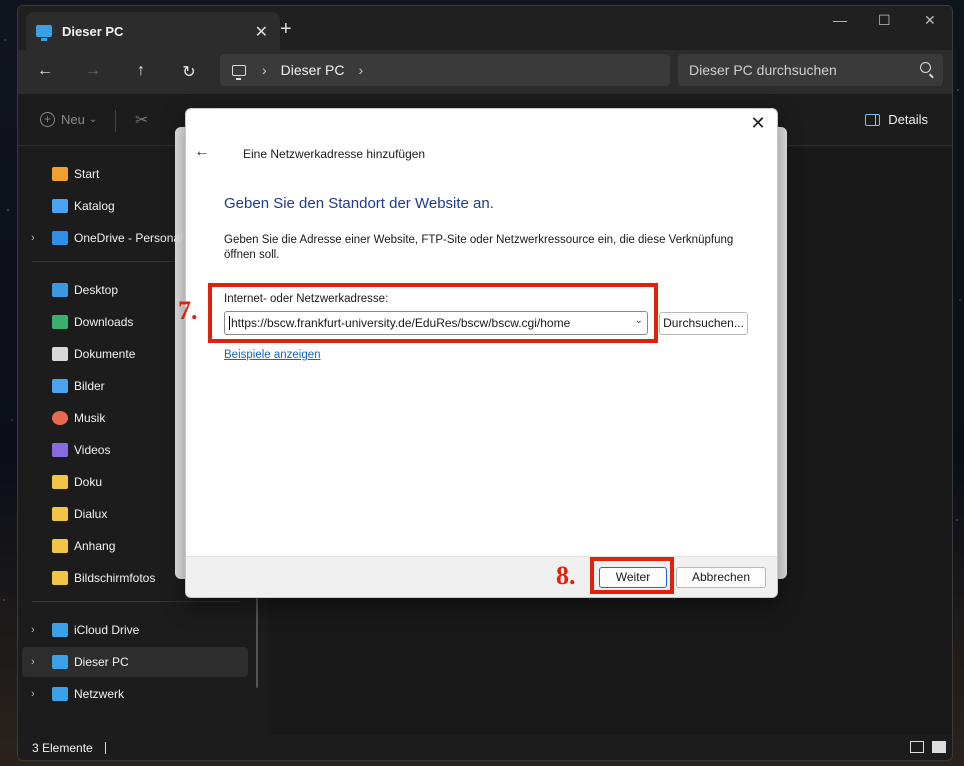 This screenshot has width=964, height=766. I want to click on home-icon, so click(60, 174).